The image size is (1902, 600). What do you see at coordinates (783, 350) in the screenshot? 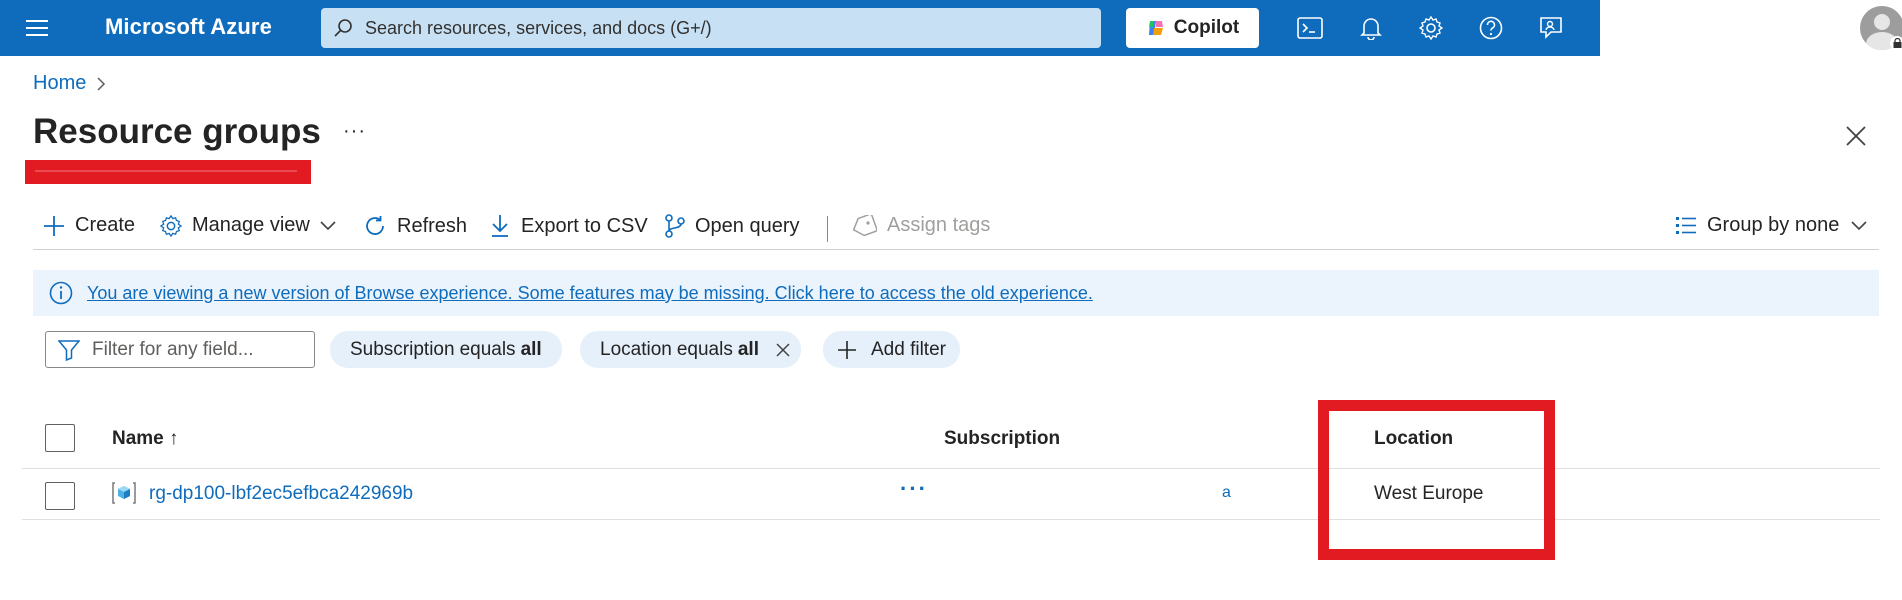
I see `remove-filter-icon` at bounding box center [783, 350].